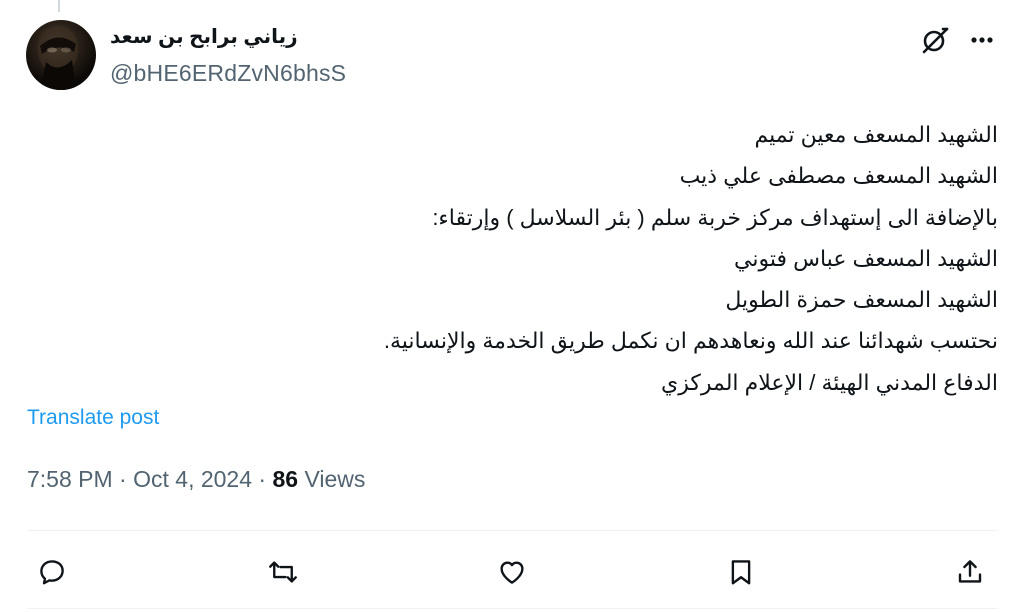 This screenshot has width=1024, height=613. What do you see at coordinates (70, 479) in the screenshot?
I see `tweet-time: 7:58 PM` at bounding box center [70, 479].